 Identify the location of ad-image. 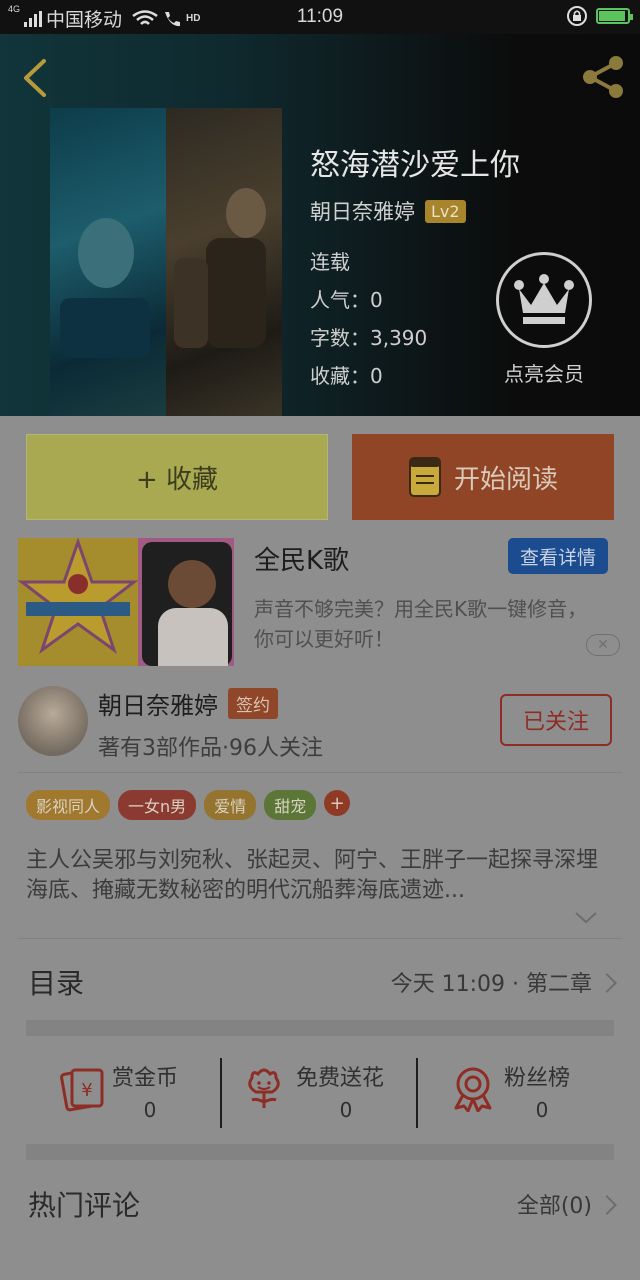
(126, 602).